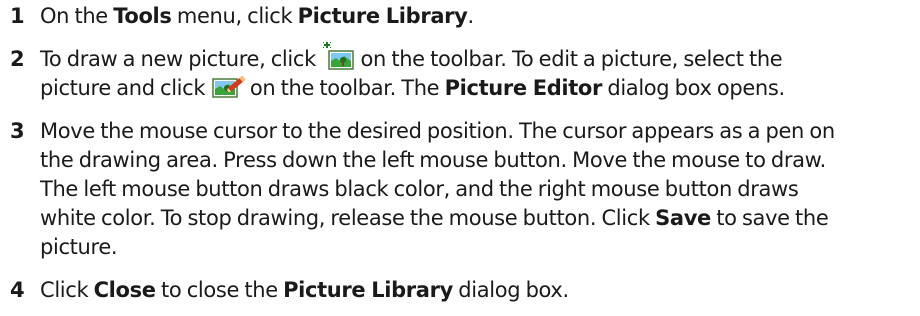 Image resolution: width=920 pixels, height=316 pixels. What do you see at coordinates (67, 290) in the screenshot?
I see `text: Click` at bounding box center [67, 290].